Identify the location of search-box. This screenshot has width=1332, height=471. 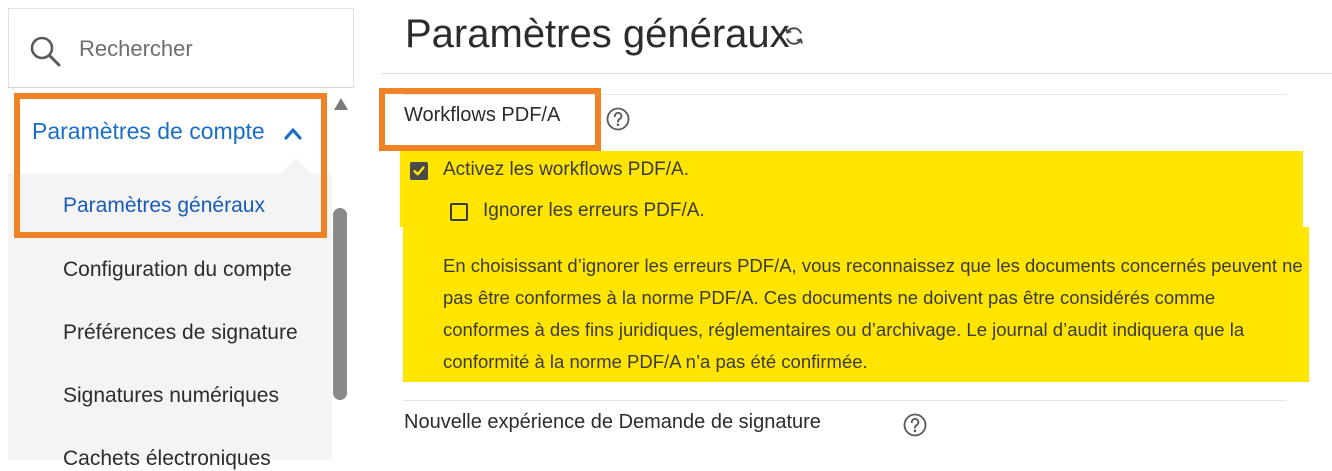
(181, 48).